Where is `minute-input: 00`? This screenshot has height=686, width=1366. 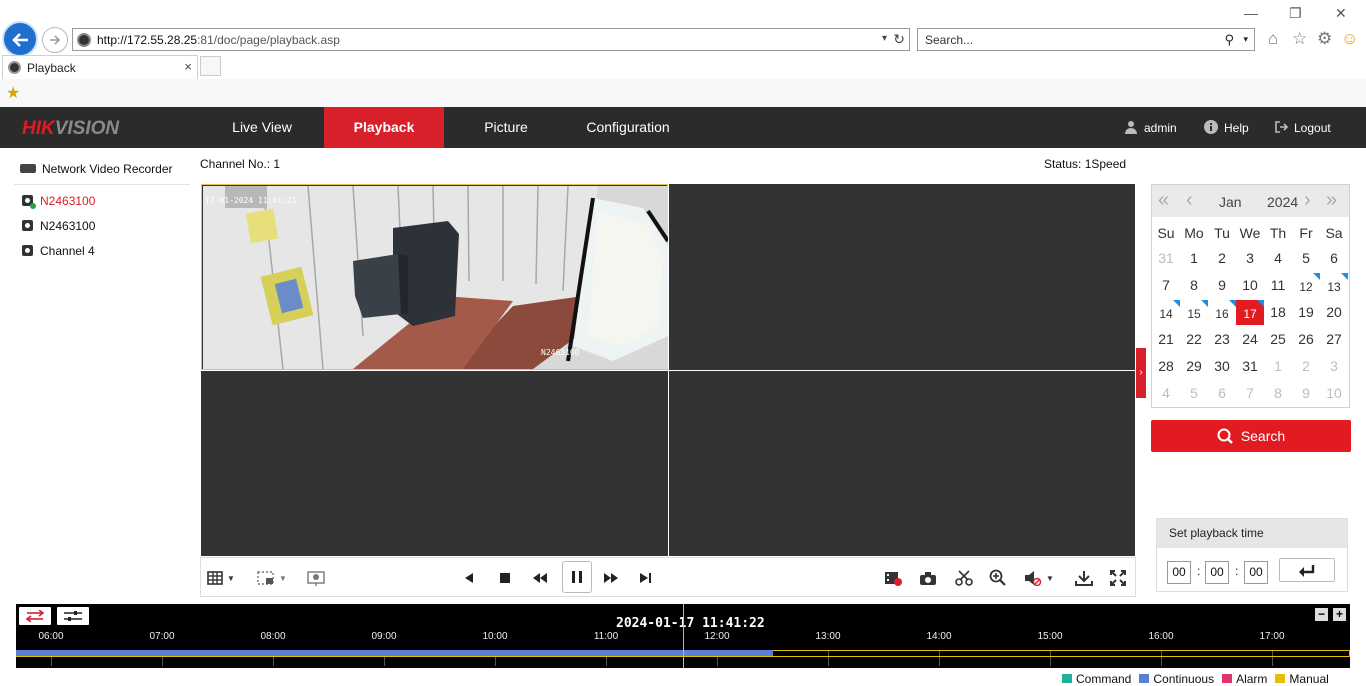
minute-input: 00 is located at coordinates (1217, 572).